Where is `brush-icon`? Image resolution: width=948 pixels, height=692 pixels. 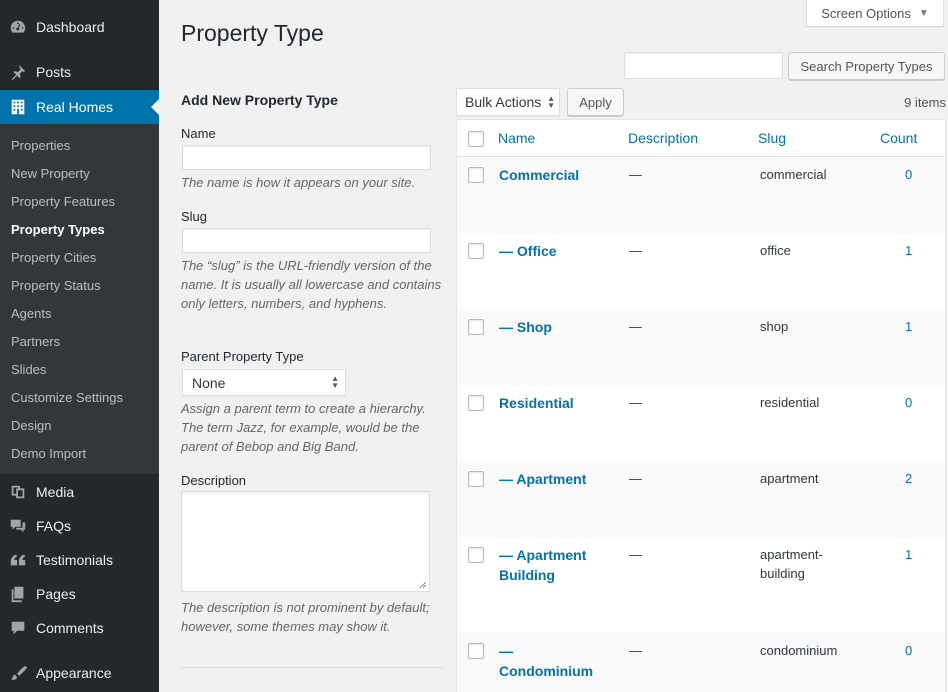 brush-icon is located at coordinates (18, 673).